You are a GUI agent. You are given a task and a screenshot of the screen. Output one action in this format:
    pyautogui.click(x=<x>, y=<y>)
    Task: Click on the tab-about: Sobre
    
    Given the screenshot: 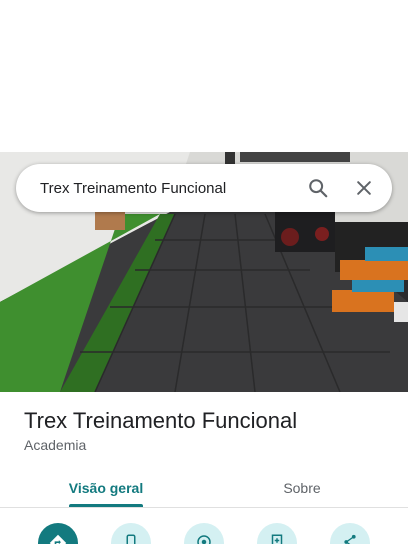 What is the action you would take?
    pyautogui.click(x=302, y=488)
    